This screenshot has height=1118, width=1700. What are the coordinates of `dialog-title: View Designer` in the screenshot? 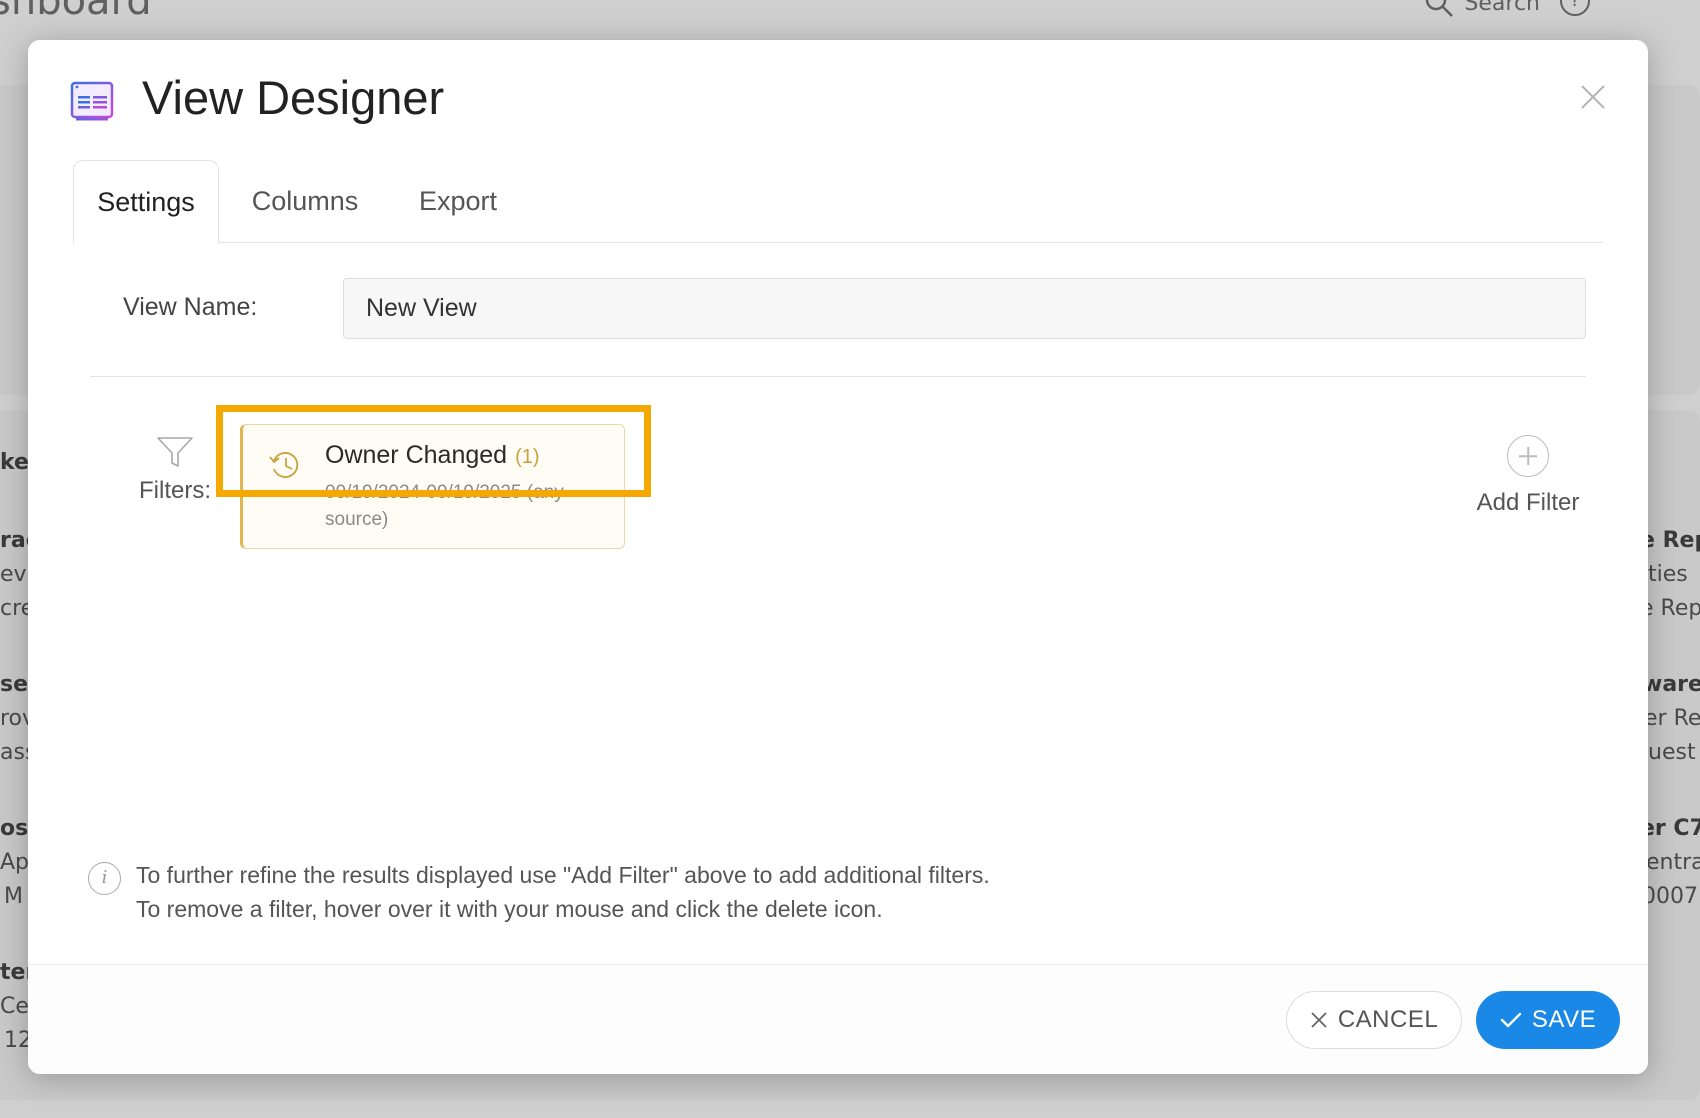 It's located at (293, 97).